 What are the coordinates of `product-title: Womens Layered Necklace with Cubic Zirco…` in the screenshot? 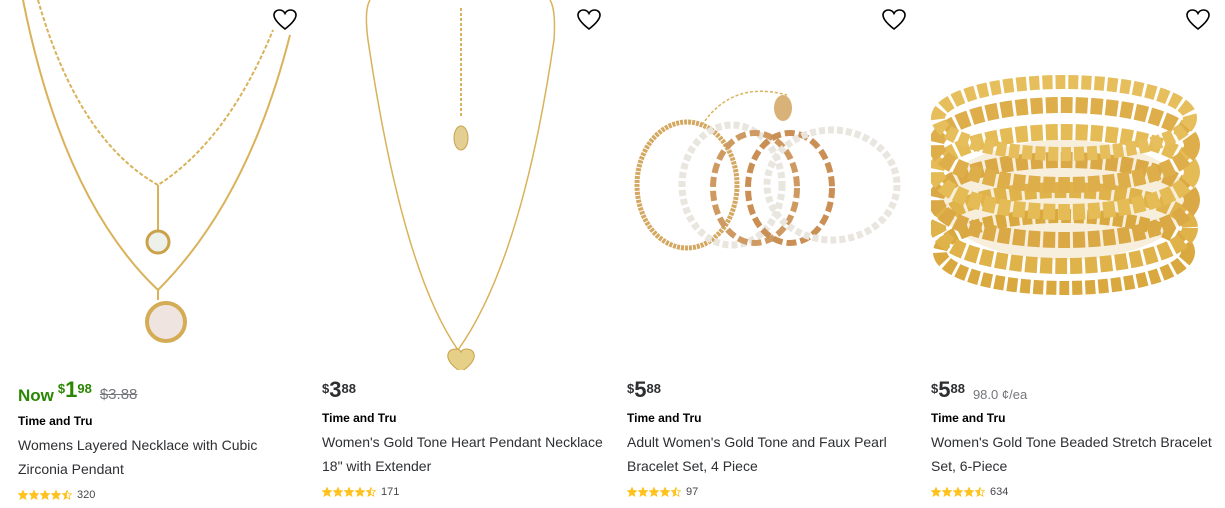 It's located at (160, 457).